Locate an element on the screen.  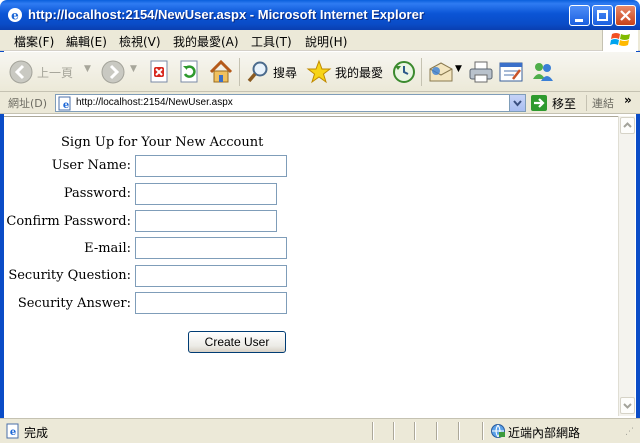
links-label: 連結 is located at coordinates (603, 103).